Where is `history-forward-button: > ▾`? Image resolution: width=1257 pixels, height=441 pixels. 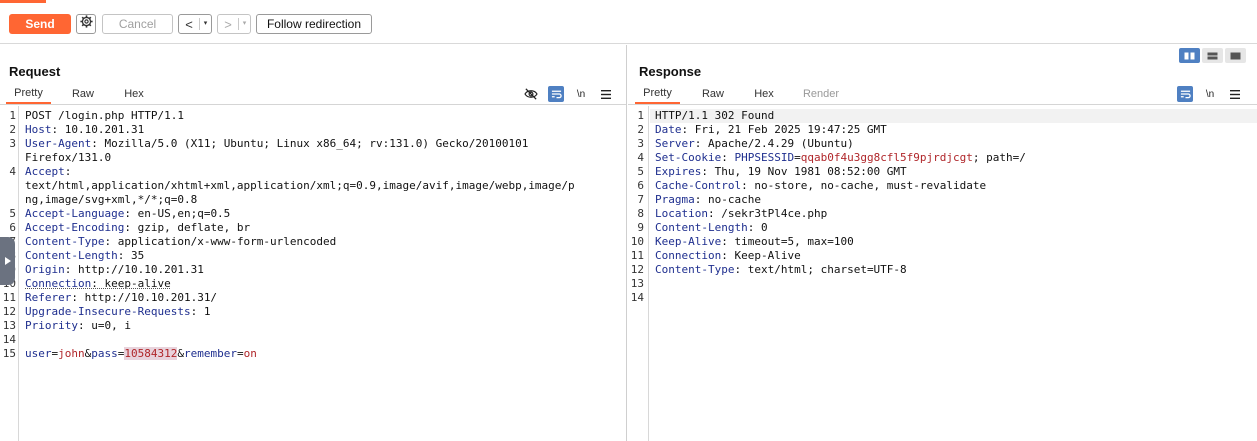 history-forward-button: > ▾ is located at coordinates (234, 24).